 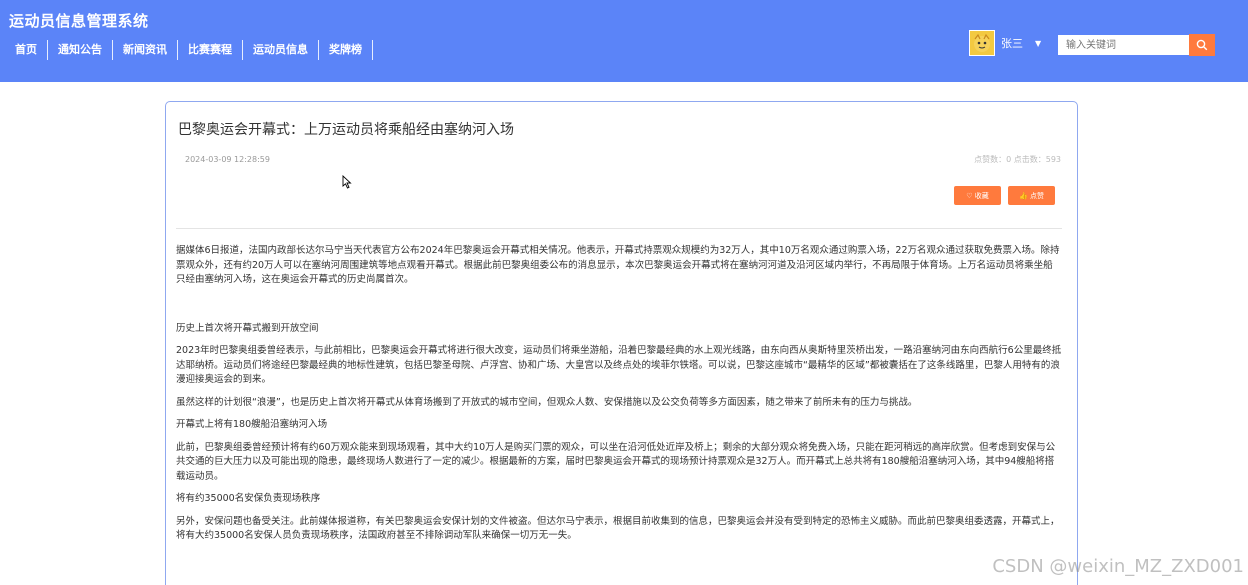 I want to click on section-heading: 开幕式上将有180艘船沿塞纳河入场, so click(x=252, y=424).